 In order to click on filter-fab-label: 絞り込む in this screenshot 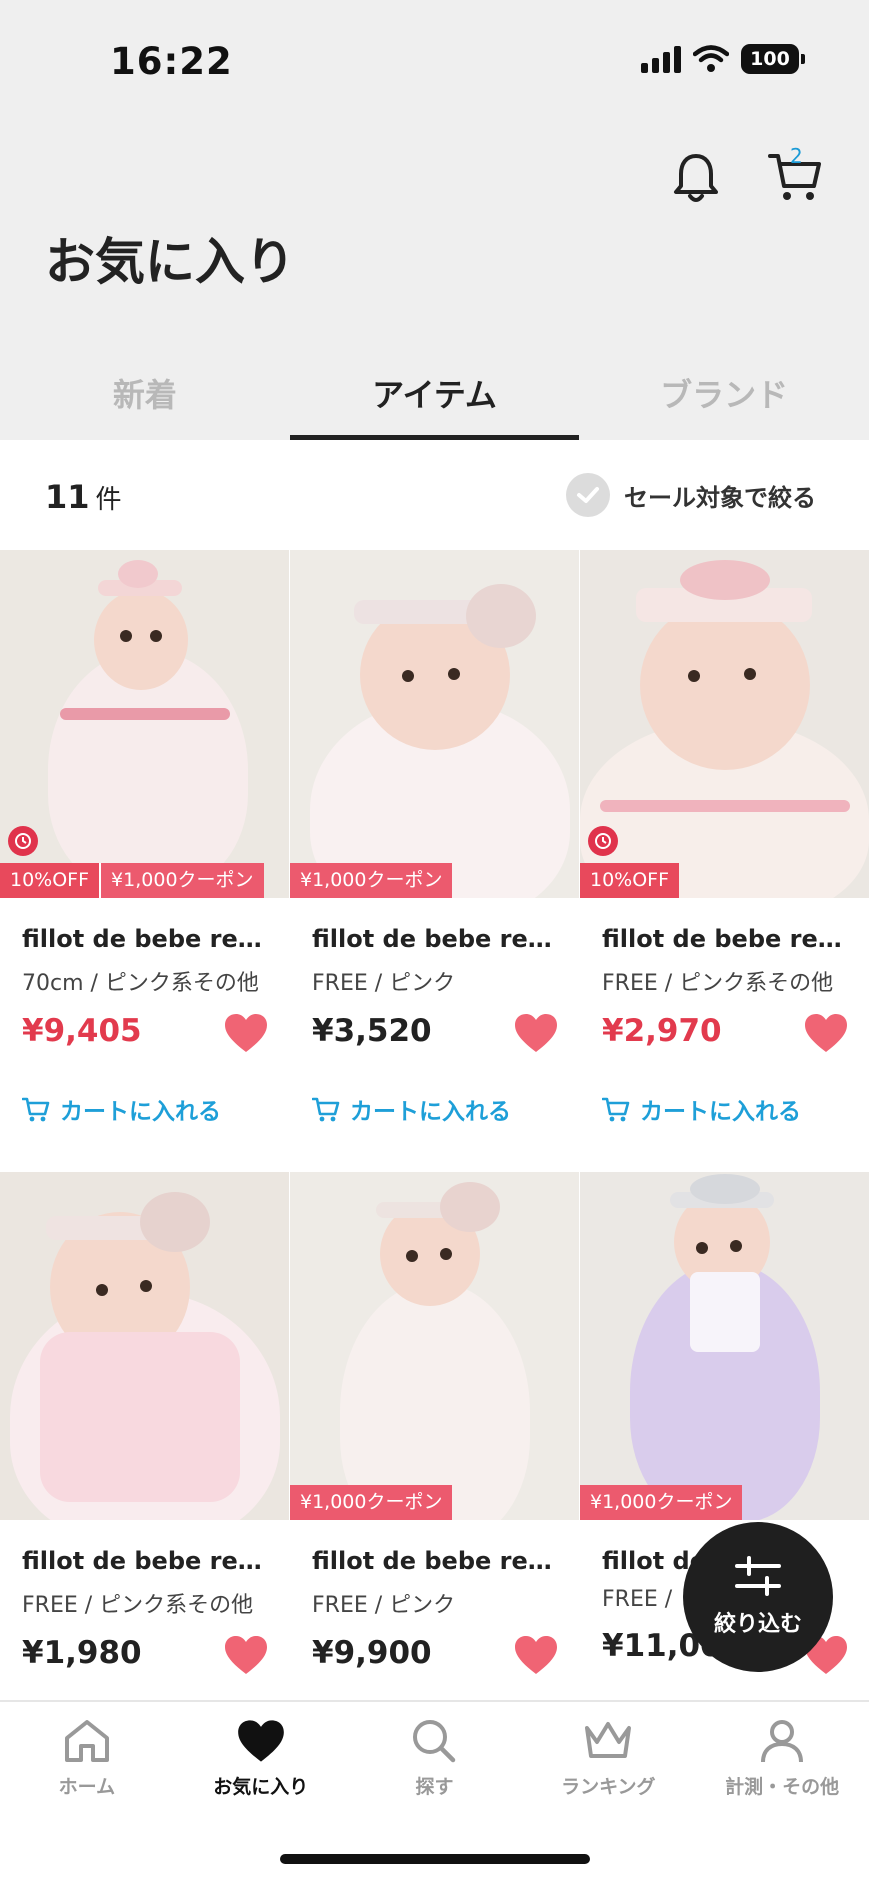, I will do `click(757, 1624)`.